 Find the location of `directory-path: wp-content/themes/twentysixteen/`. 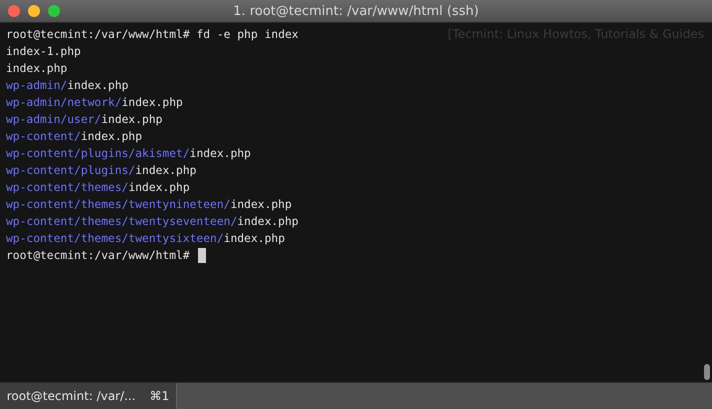

directory-path: wp-content/themes/twentysixteen/ is located at coordinates (115, 239).